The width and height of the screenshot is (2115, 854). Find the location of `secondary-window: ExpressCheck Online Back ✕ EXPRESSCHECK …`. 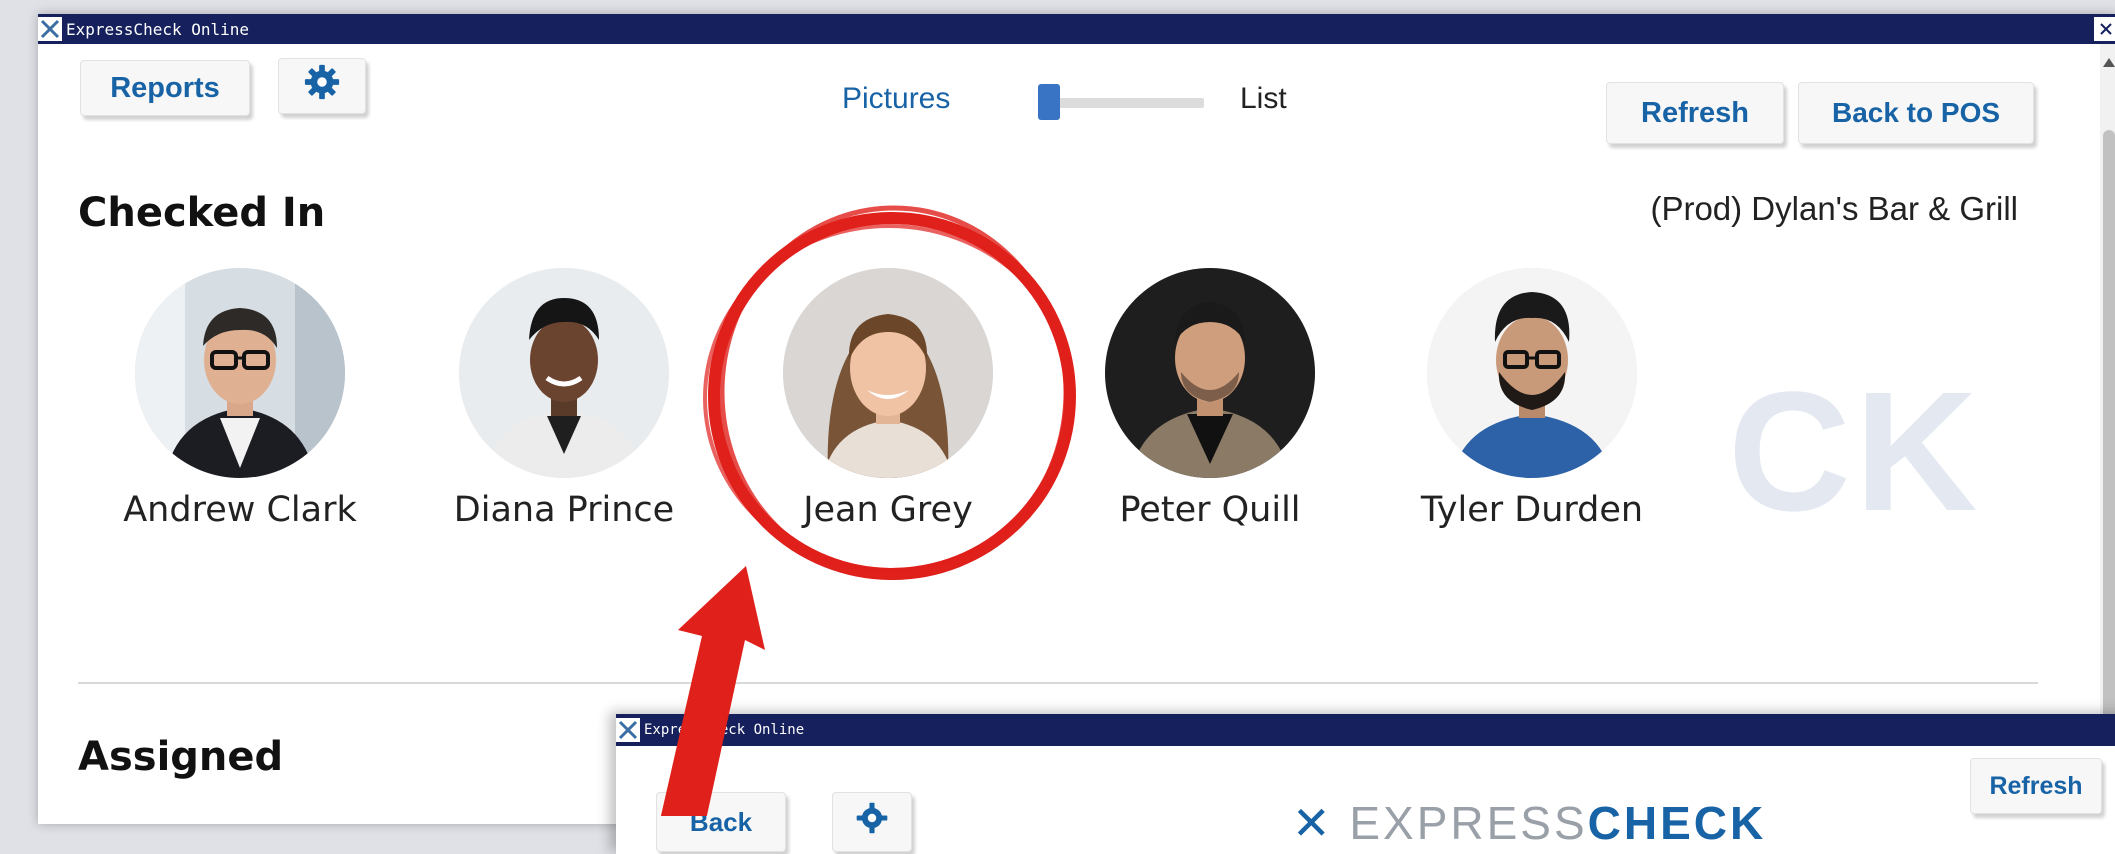

secondary-window: ExpressCheck Online Back ✕ EXPRESSCHECK … is located at coordinates (1365, 784).